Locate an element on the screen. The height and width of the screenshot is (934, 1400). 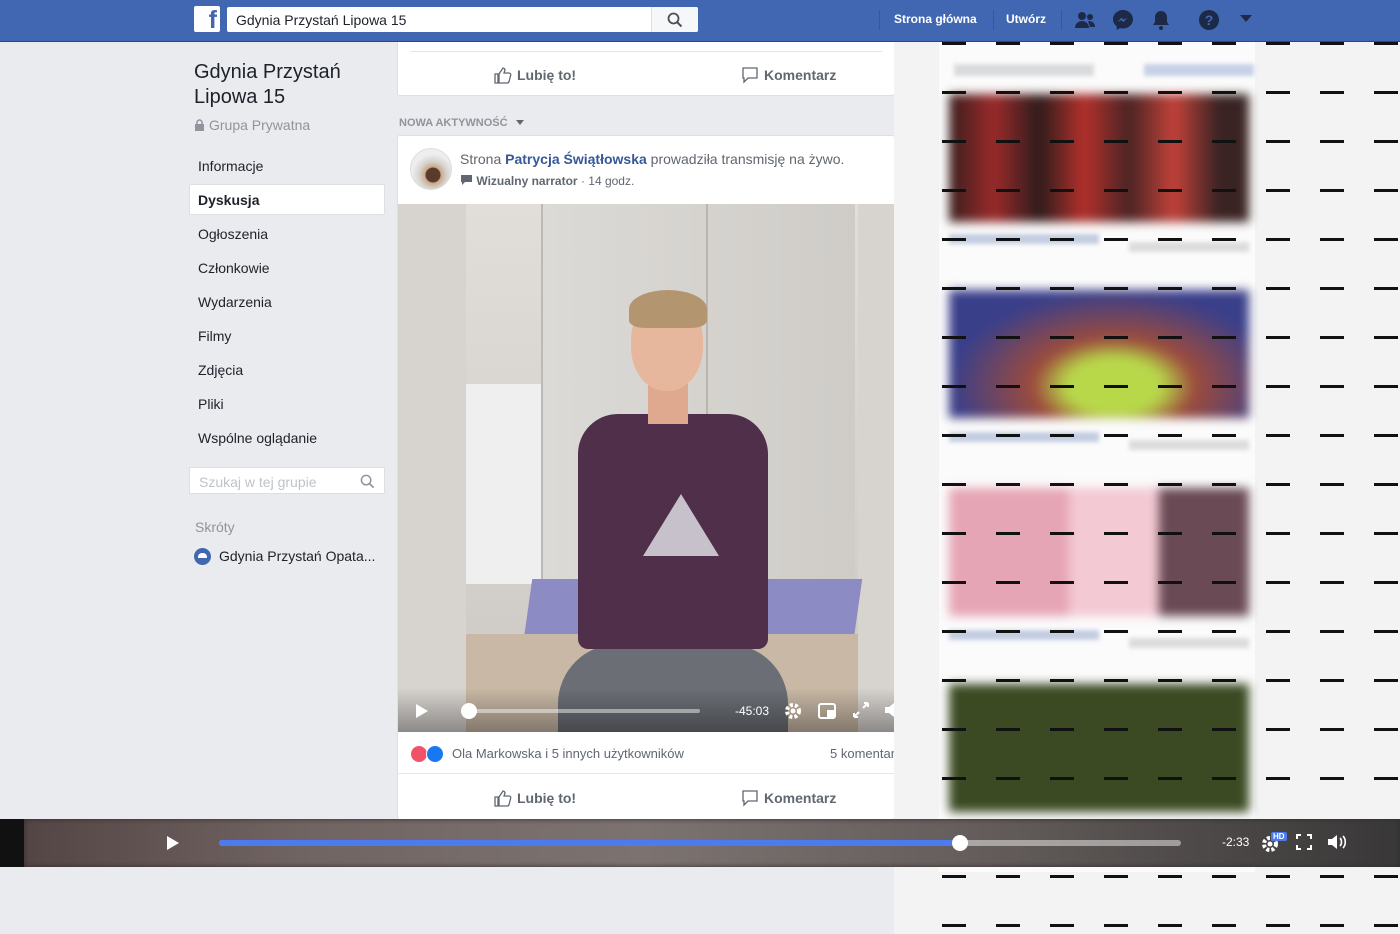
post-source-link: Wizualny narrator is located at coordinates (526, 181).